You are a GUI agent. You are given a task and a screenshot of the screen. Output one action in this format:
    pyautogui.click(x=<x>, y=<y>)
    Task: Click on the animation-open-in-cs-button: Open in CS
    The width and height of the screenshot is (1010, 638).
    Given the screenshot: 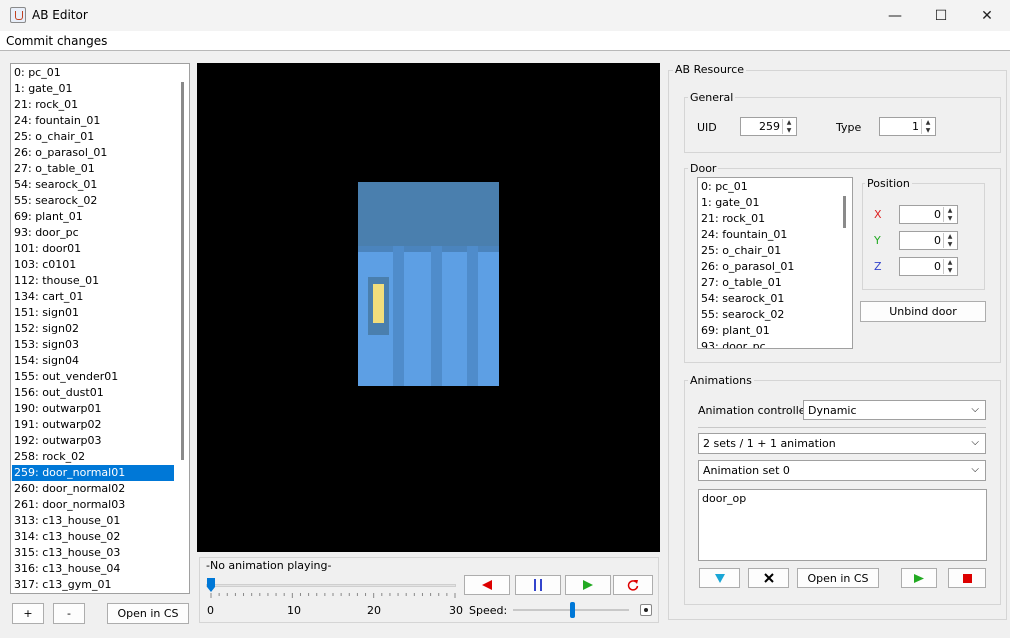 What is the action you would take?
    pyautogui.click(x=838, y=578)
    